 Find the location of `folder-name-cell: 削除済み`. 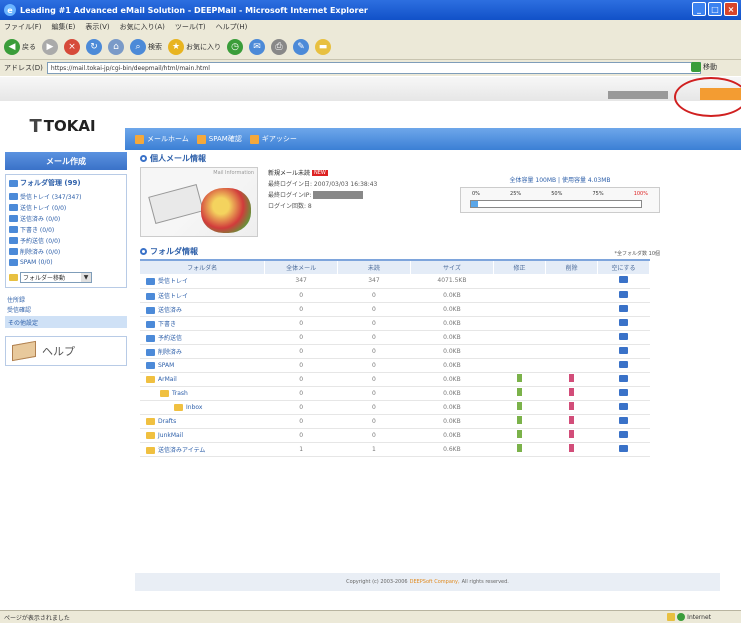

folder-name-cell: 削除済み is located at coordinates (202, 351).